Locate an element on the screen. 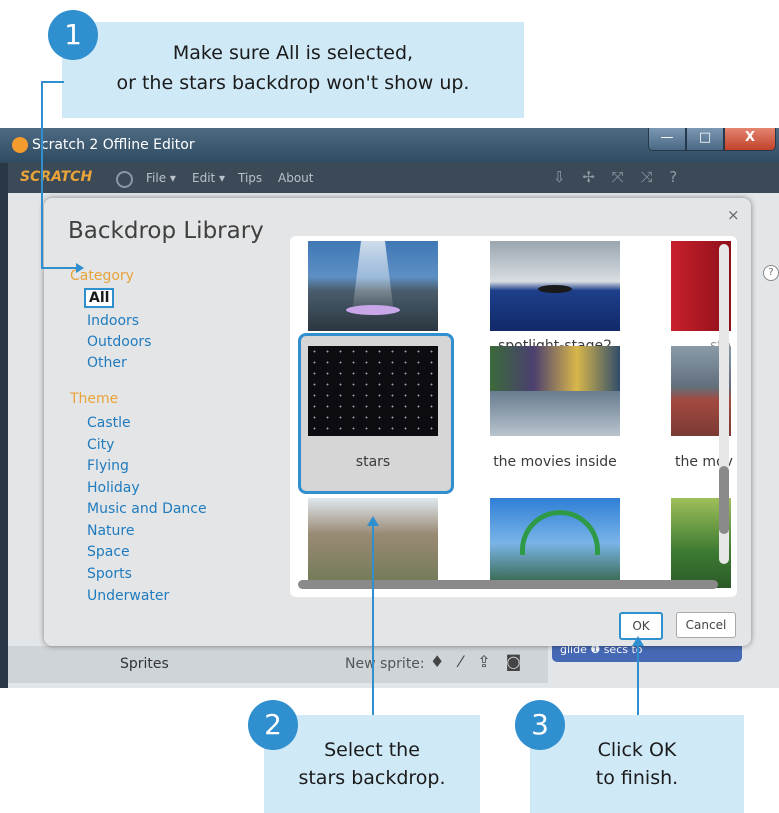 The image size is (779, 813). backdrop-thumb-stars is located at coordinates (373, 391).